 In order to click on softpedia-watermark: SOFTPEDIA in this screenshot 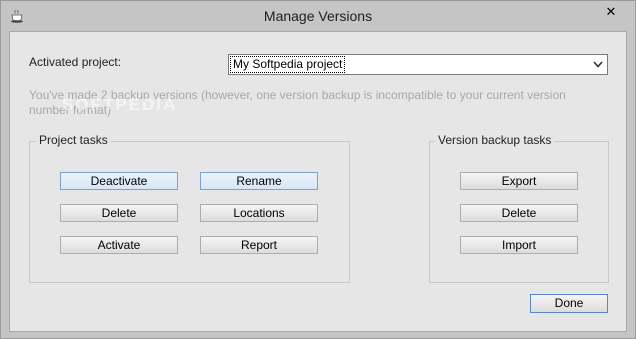, I will do `click(120, 104)`.